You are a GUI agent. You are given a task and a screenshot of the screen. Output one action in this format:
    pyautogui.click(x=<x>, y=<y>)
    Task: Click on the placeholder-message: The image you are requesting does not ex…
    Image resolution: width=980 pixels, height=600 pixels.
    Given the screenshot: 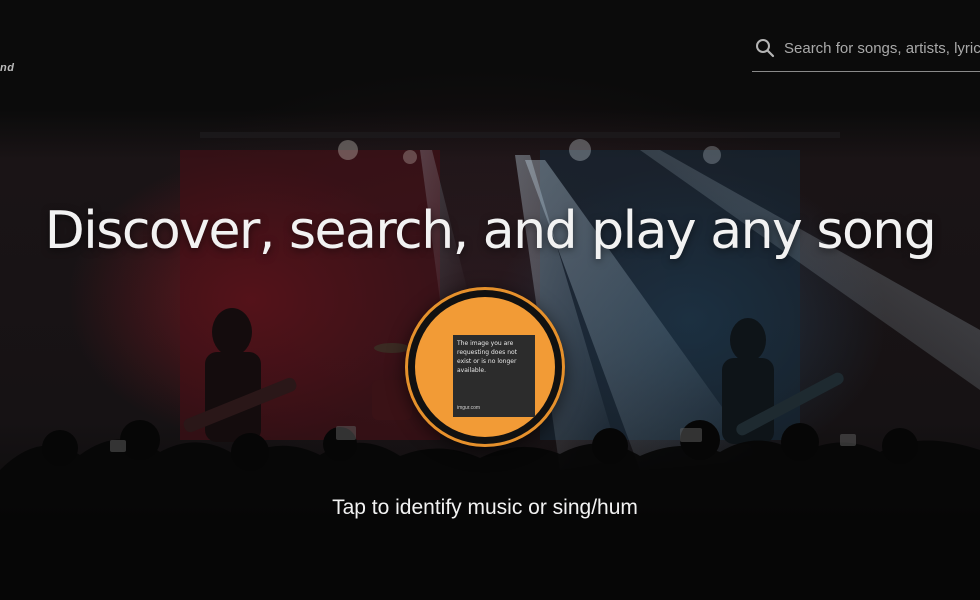 What is the action you would take?
    pyautogui.click(x=487, y=357)
    